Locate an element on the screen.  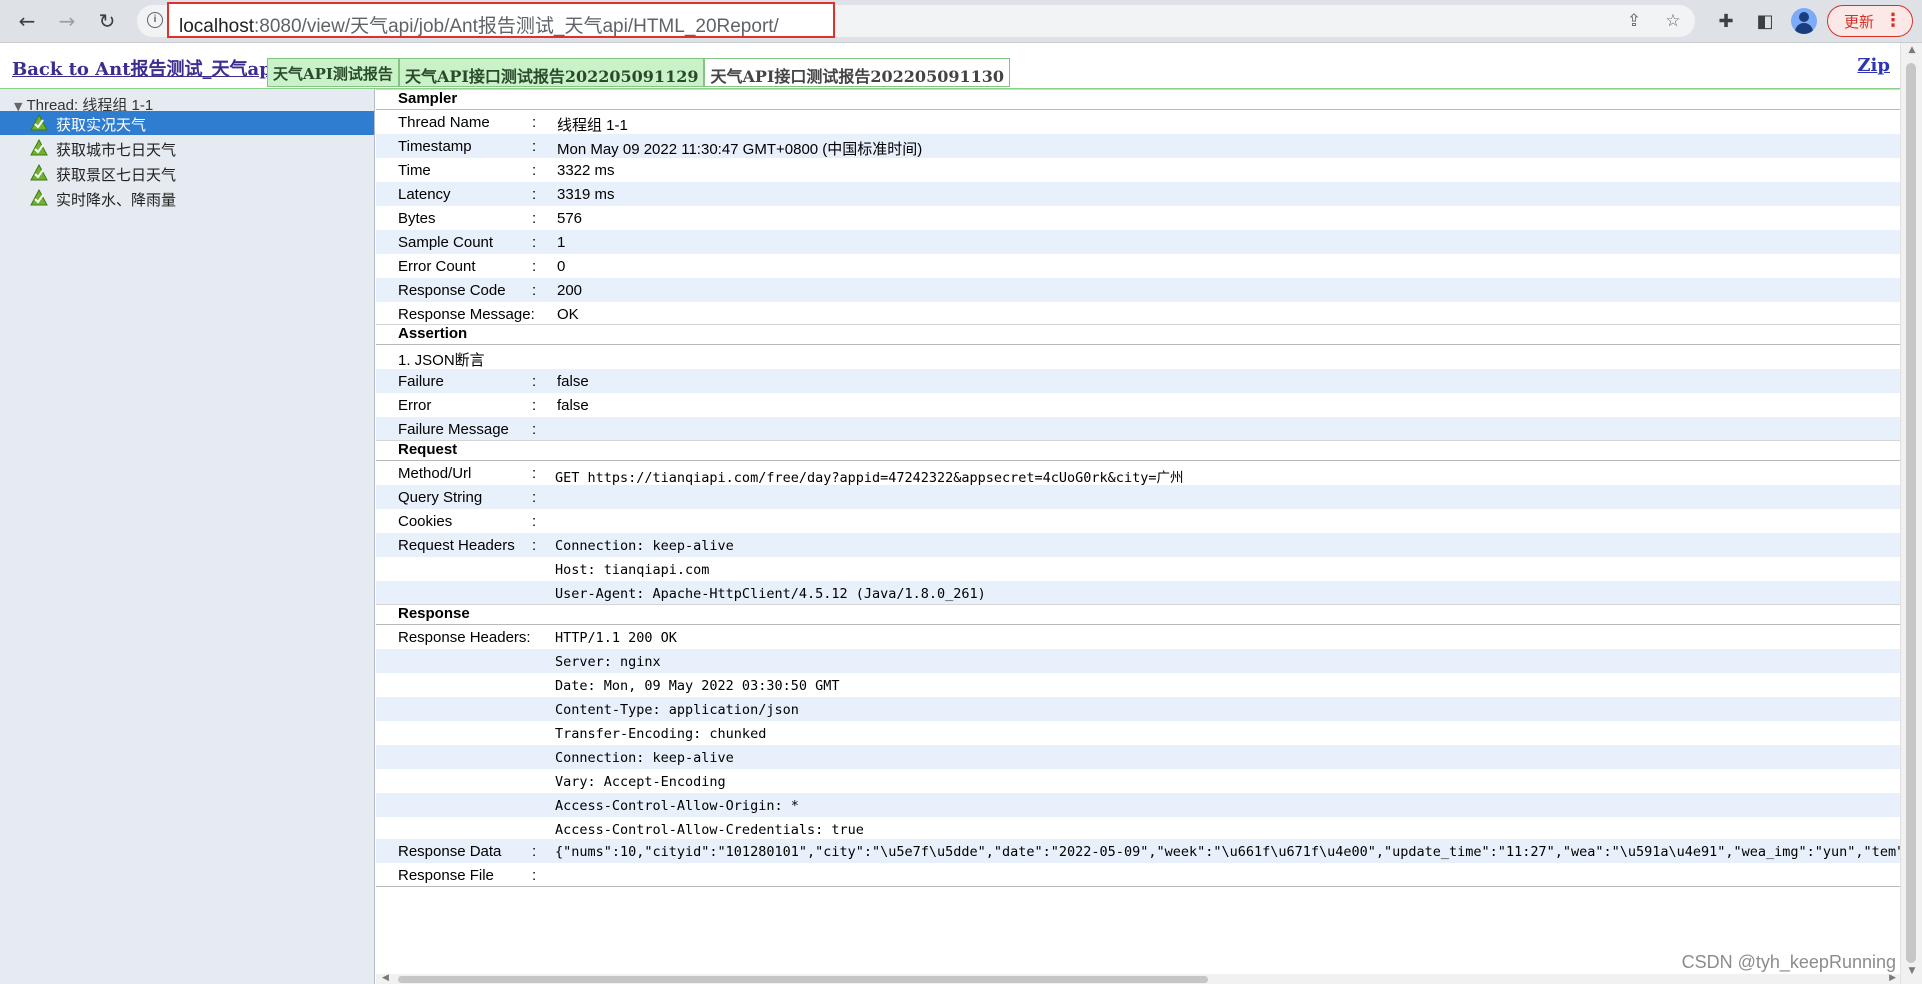
request-query-row: Query String : is located at coordinates (1138, 497).